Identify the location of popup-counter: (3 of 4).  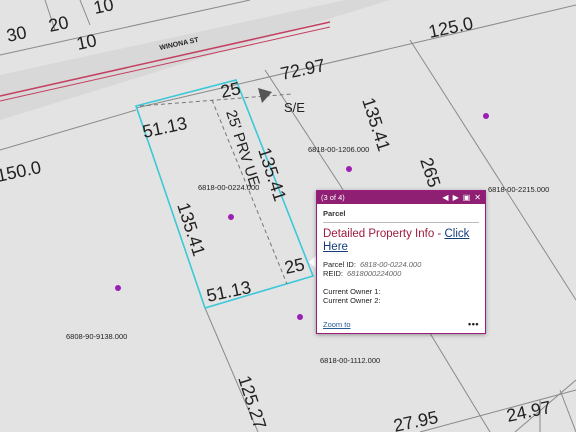
(333, 197).